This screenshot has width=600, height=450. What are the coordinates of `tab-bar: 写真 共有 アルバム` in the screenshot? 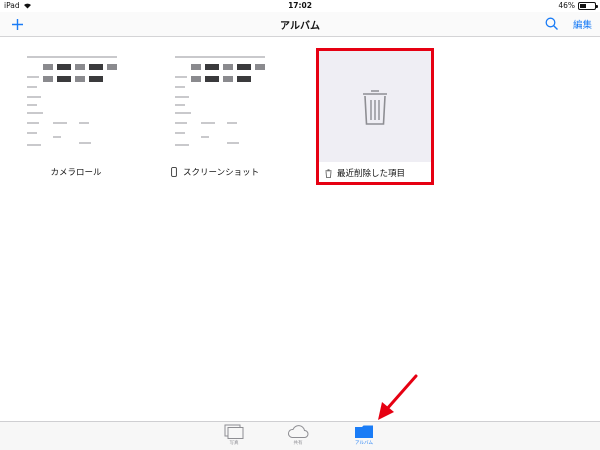 It's located at (300, 435).